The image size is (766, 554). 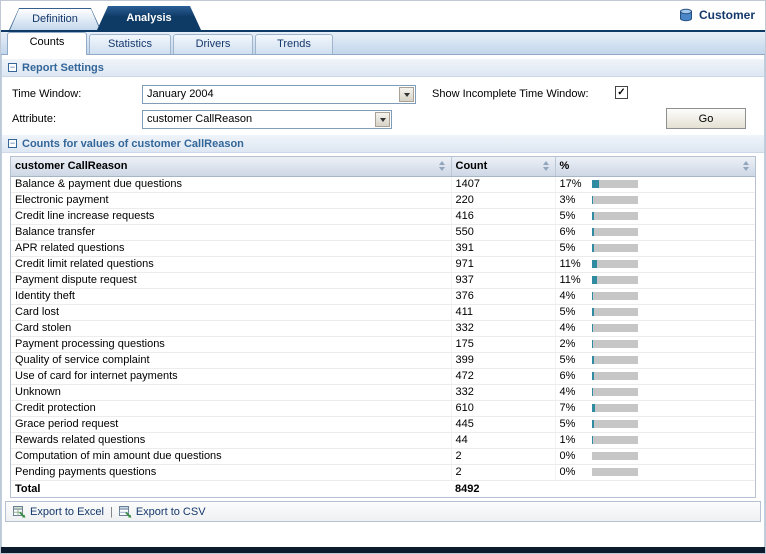 I want to click on column-header-count: Count, so click(x=503, y=167).